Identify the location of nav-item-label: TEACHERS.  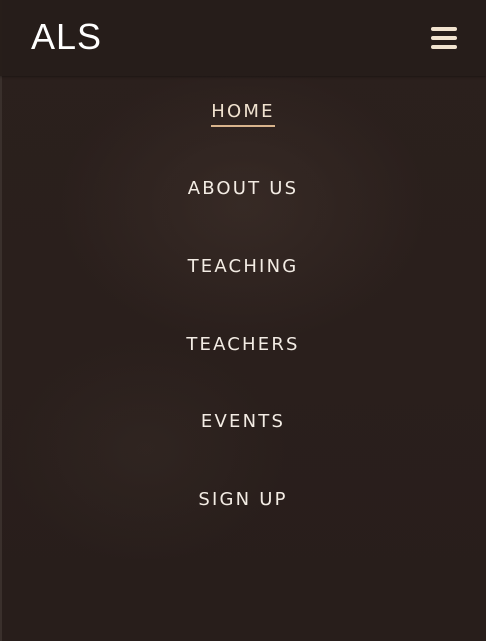
(243, 344).